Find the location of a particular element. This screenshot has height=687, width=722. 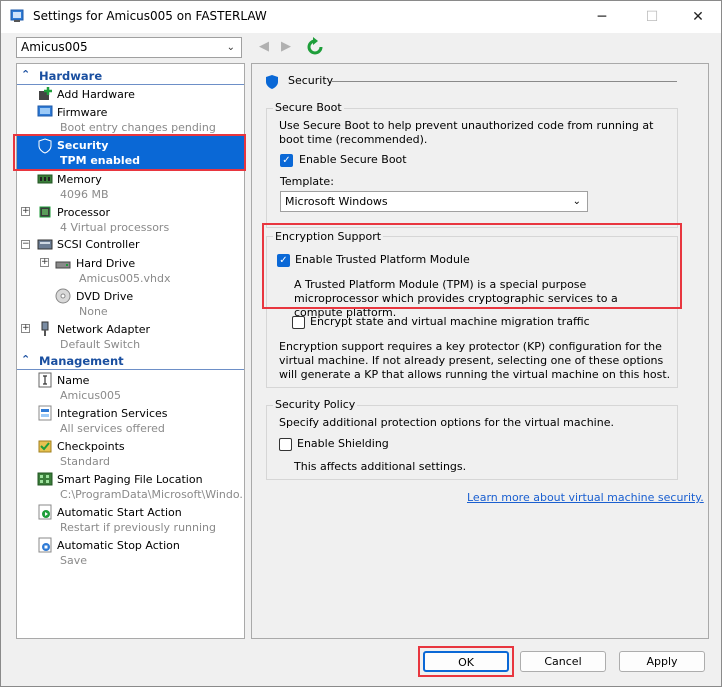

add-hardware-icon is located at coordinates (45, 93).